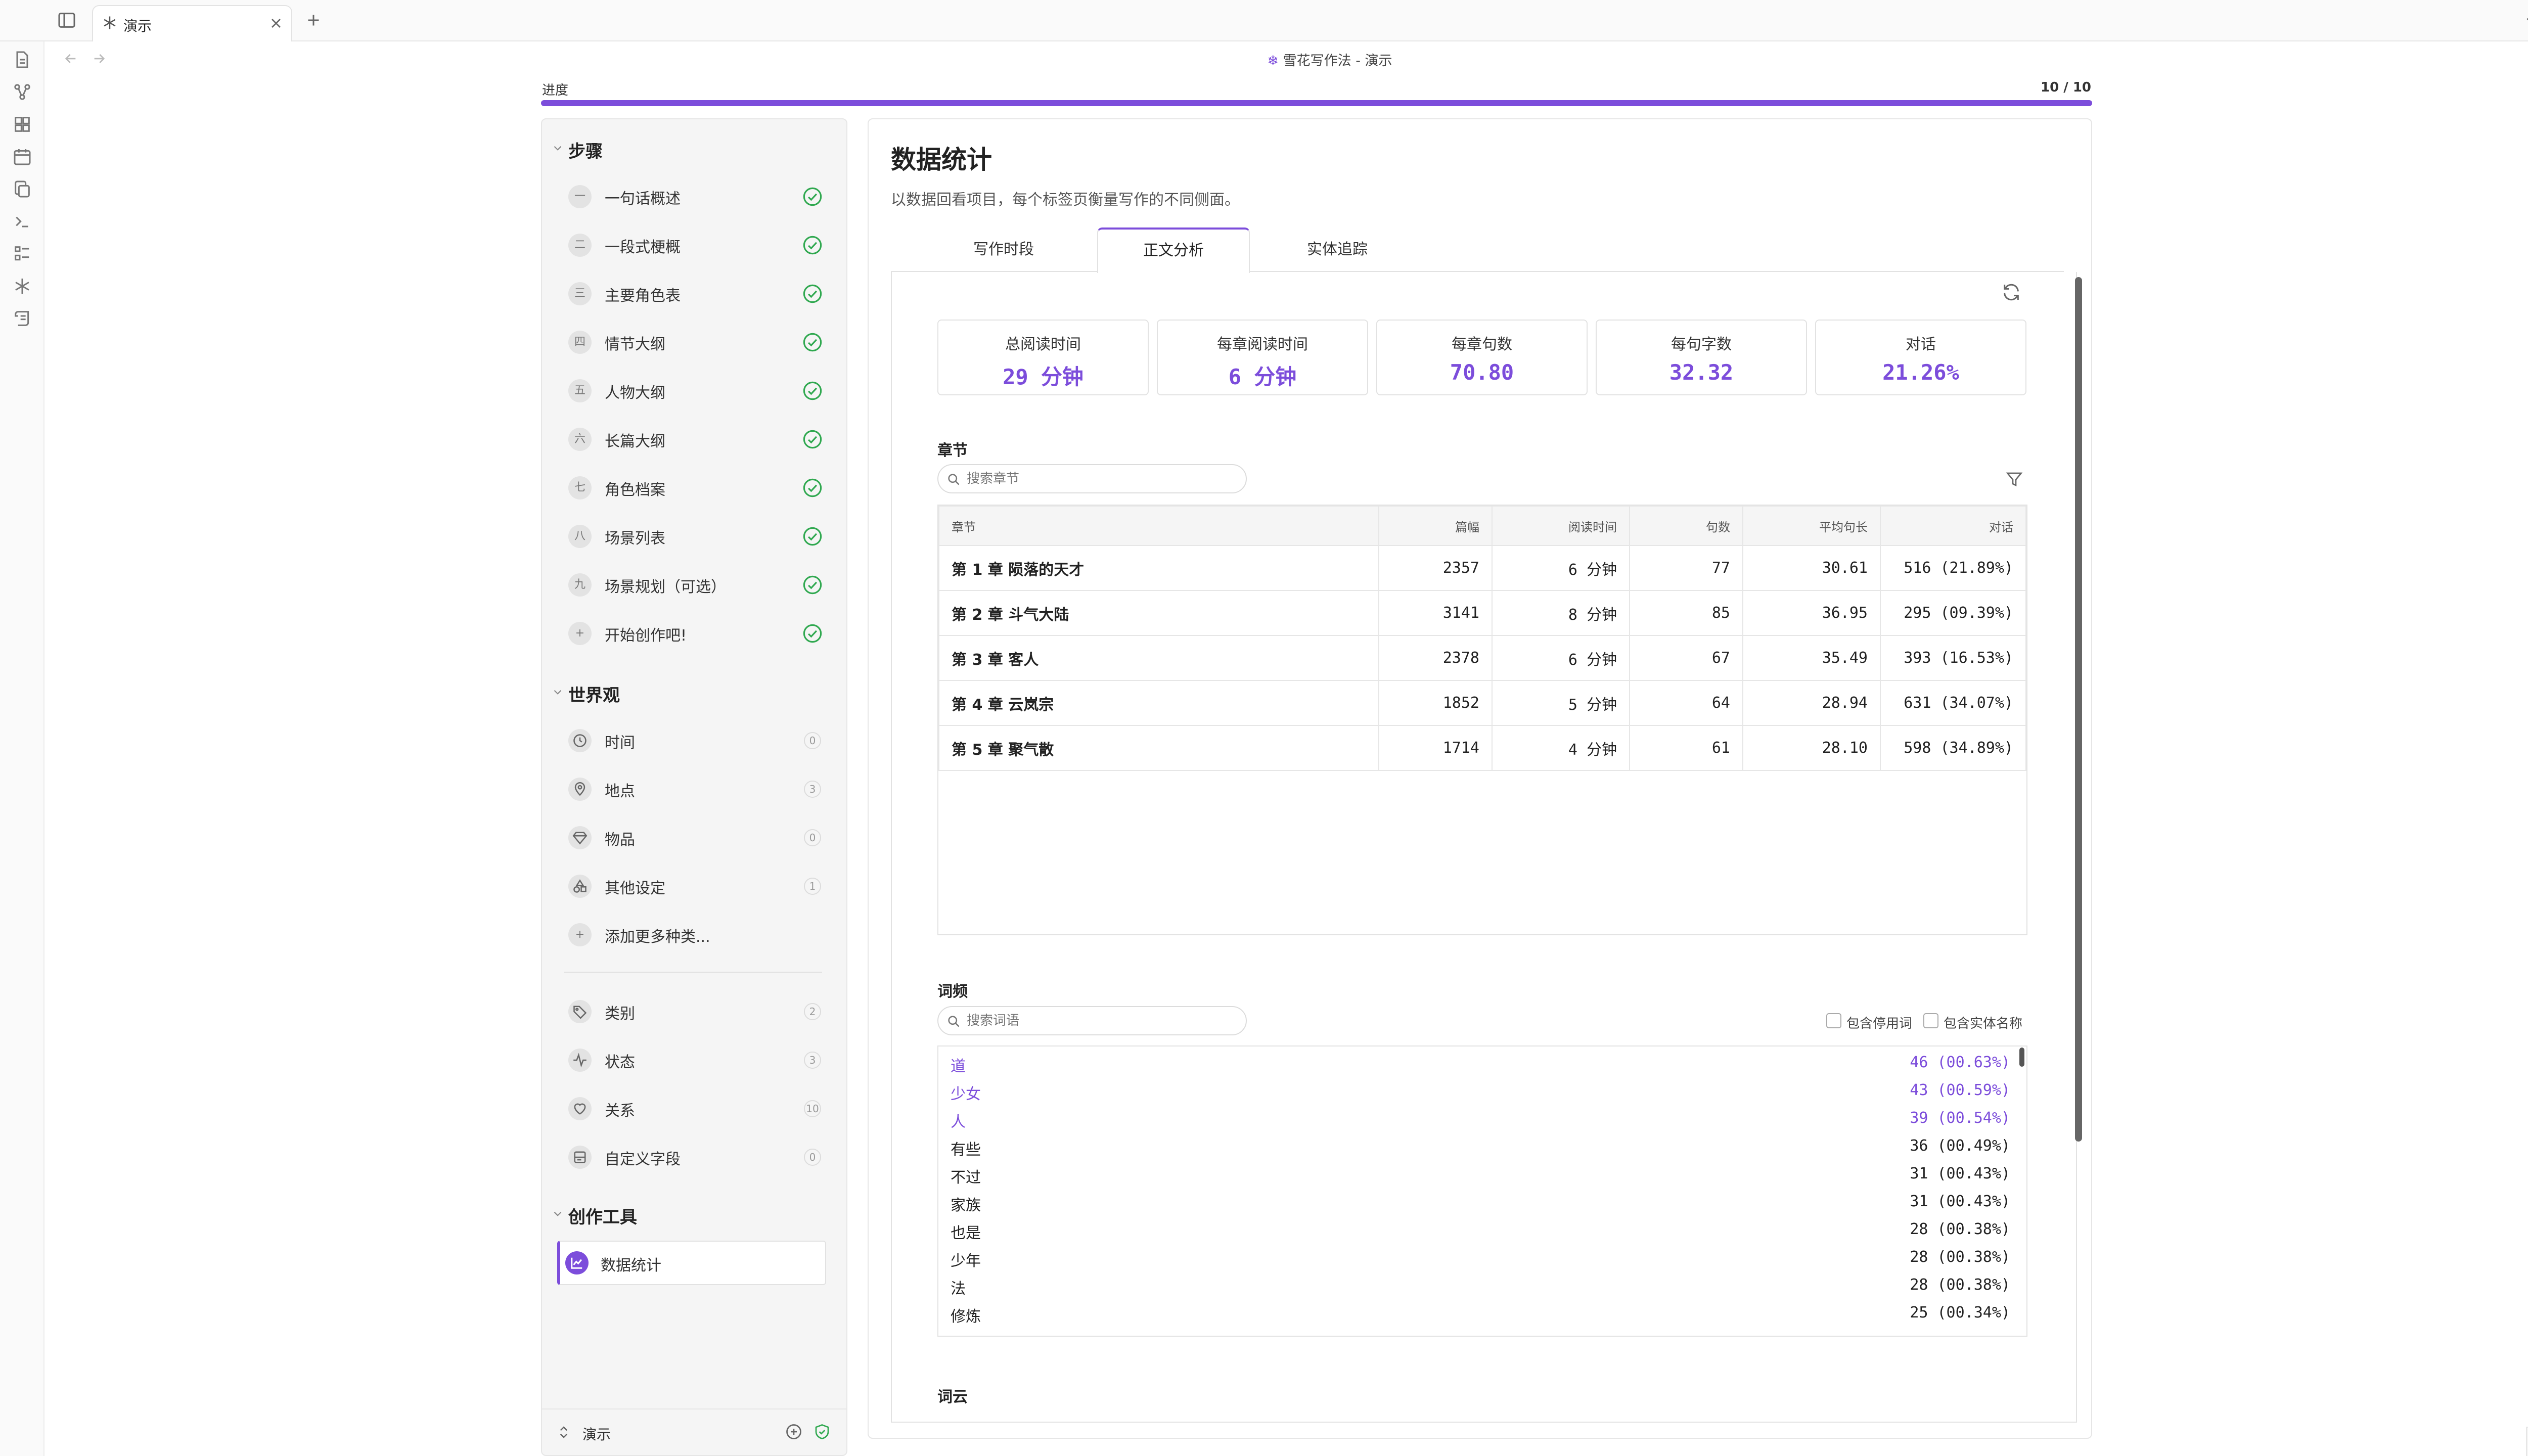 The height and width of the screenshot is (1456, 2528). Describe the element at coordinates (99, 59) in the screenshot. I see `forward-arrow-icon` at that location.